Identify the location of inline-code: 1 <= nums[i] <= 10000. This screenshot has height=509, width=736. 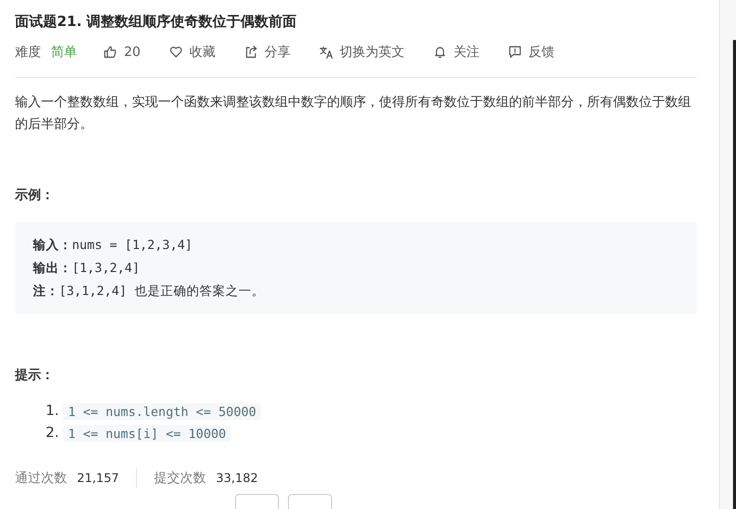
(147, 433).